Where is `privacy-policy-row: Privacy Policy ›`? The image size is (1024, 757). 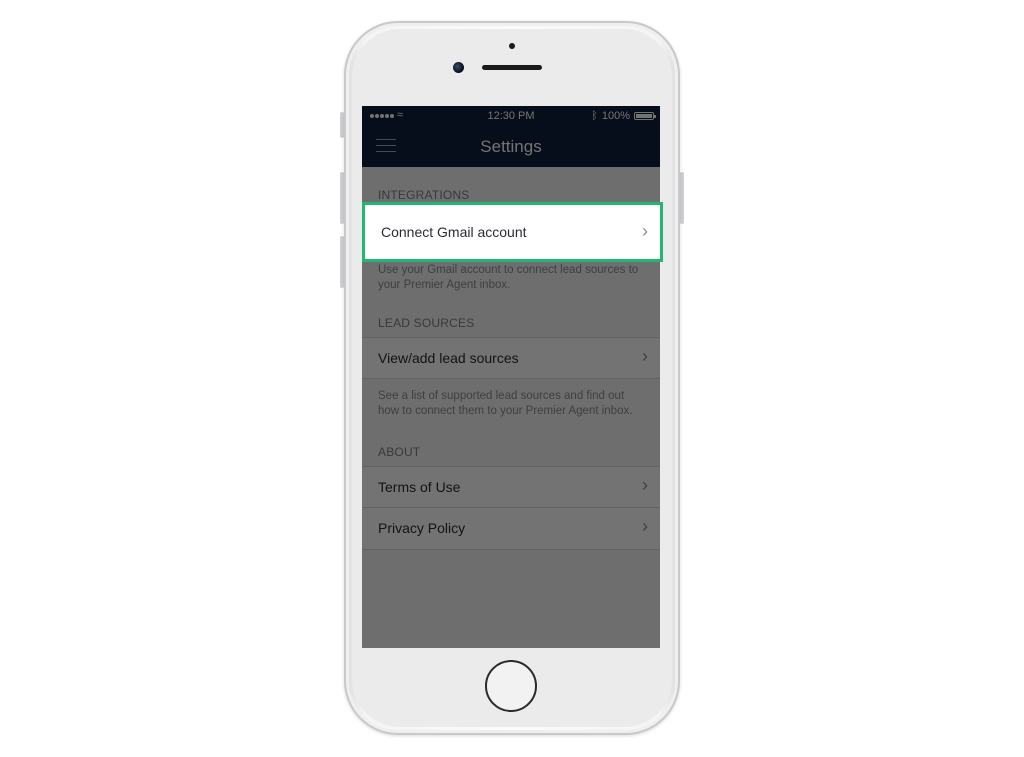
privacy-policy-row: Privacy Policy › is located at coordinates (511, 529).